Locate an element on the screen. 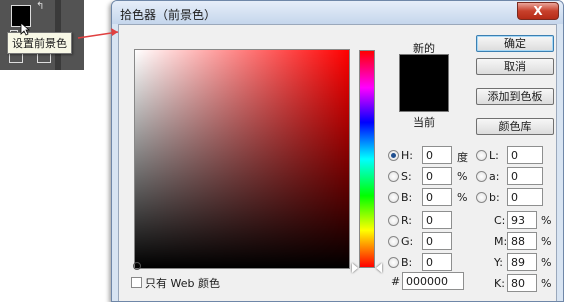 This screenshot has height=302, width=564. cursor-icon is located at coordinates (25, 29).